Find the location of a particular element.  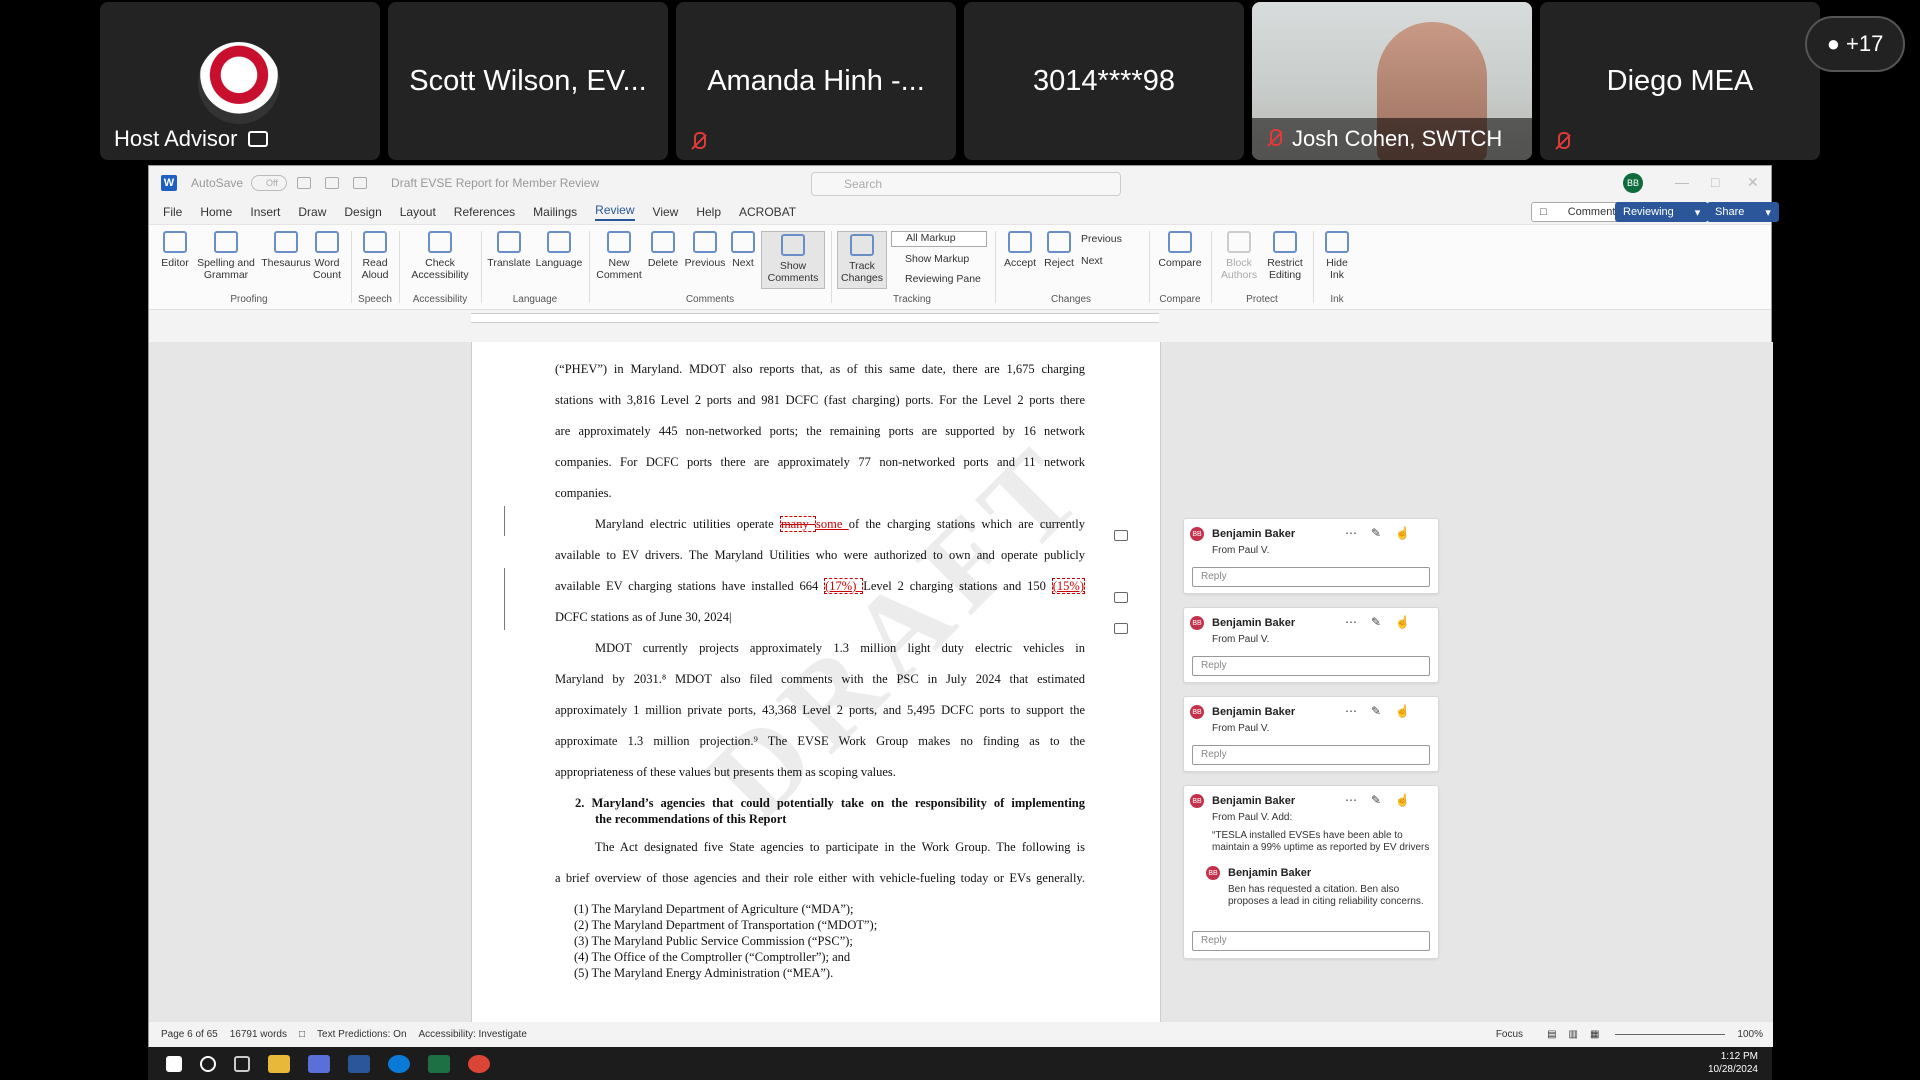

previous-comment-button: Previous is located at coordinates (705, 250).